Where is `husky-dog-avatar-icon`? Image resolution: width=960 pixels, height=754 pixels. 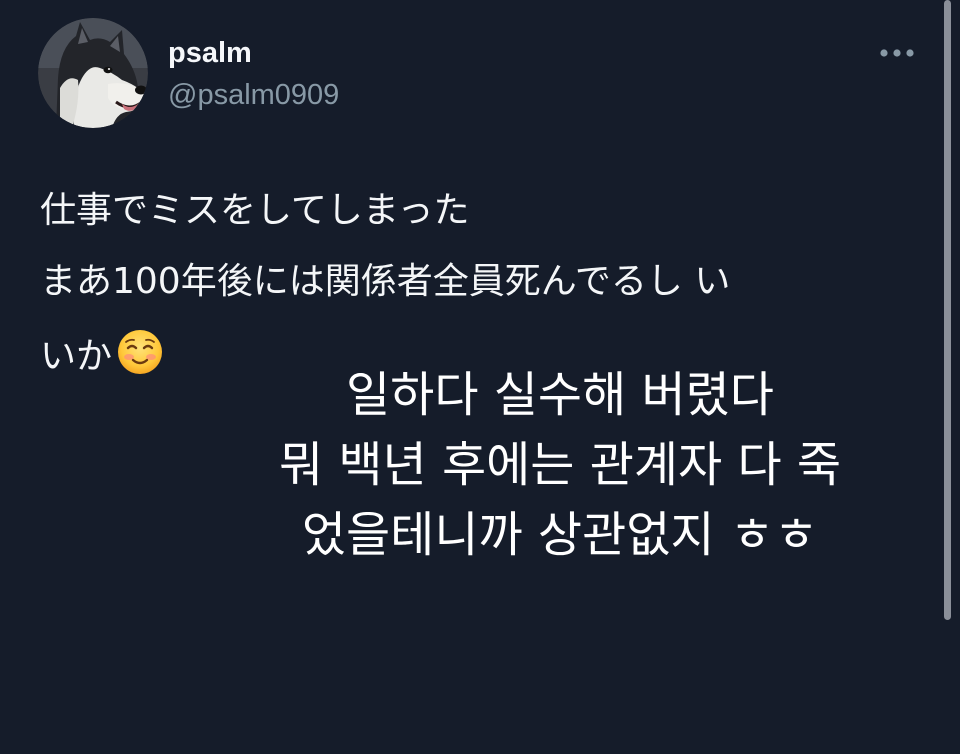 husky-dog-avatar-icon is located at coordinates (93, 73).